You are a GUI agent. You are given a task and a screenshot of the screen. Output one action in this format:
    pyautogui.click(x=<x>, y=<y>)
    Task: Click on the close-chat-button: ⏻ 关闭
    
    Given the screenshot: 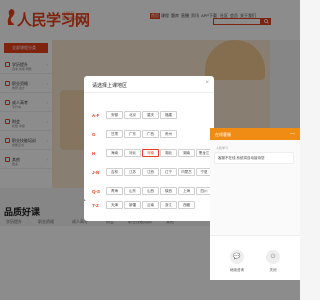 What is the action you would take?
    pyautogui.click(x=273, y=261)
    